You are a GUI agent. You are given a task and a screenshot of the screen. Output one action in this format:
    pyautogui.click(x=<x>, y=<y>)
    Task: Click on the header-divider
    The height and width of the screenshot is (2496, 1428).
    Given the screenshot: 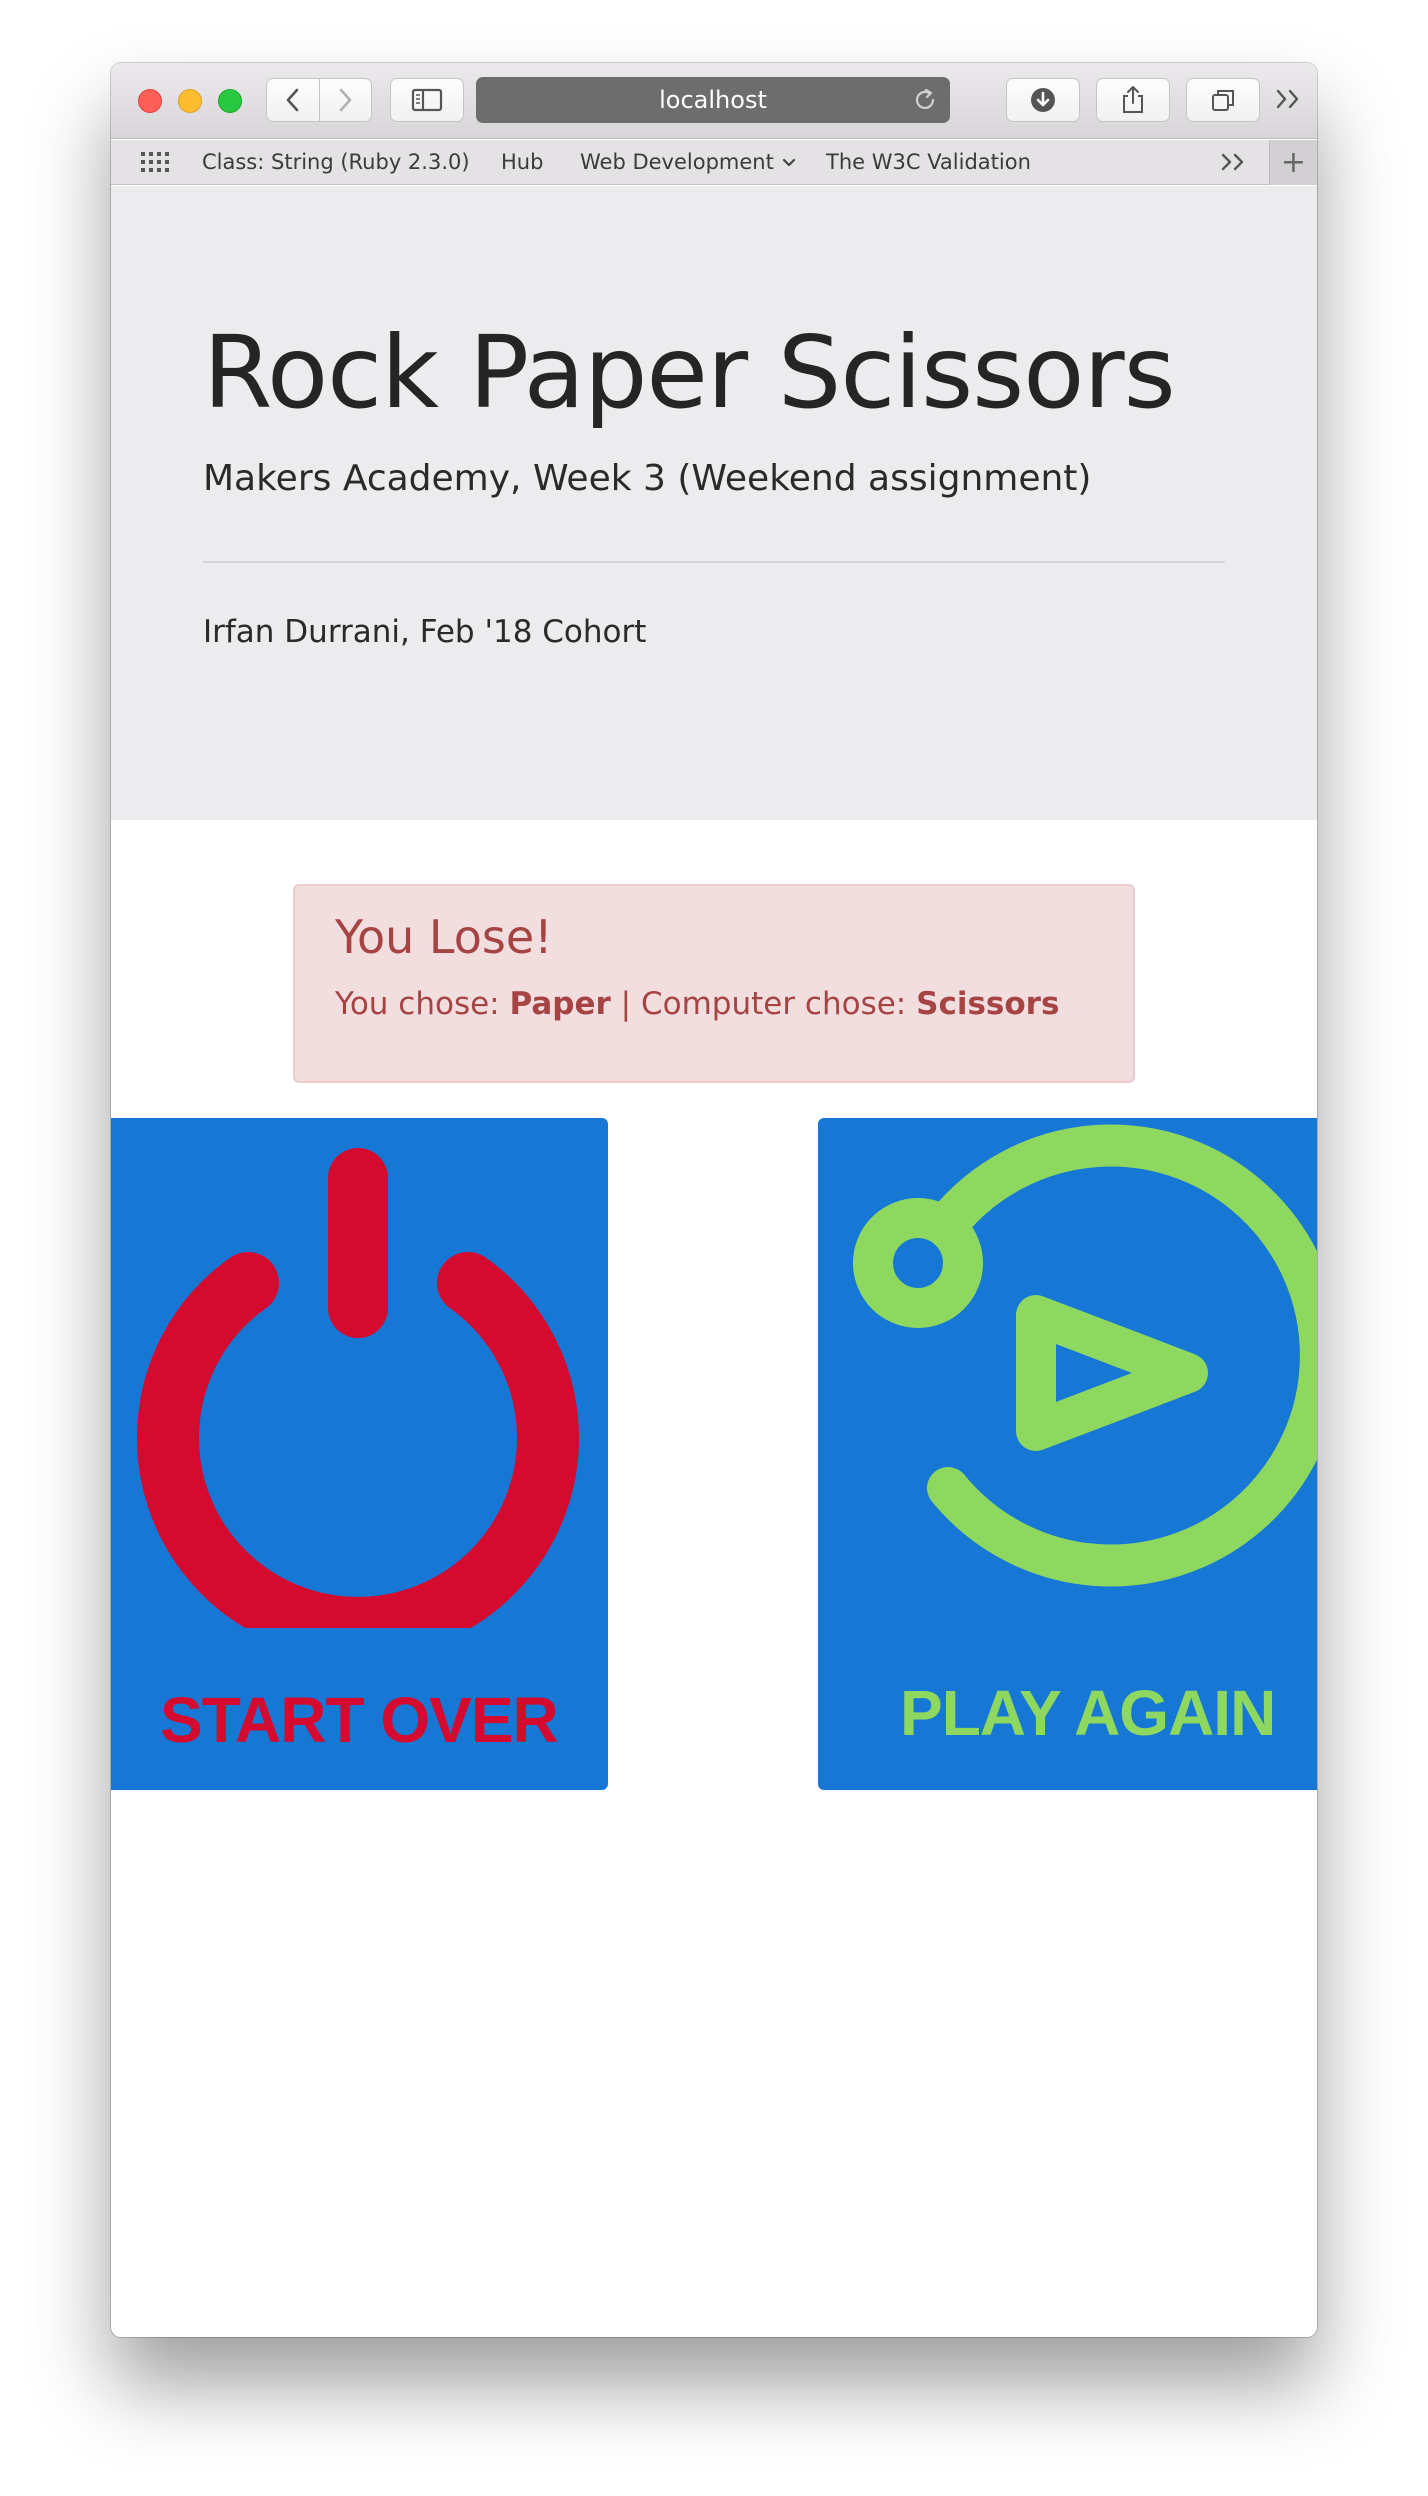 What is the action you would take?
    pyautogui.click(x=714, y=562)
    